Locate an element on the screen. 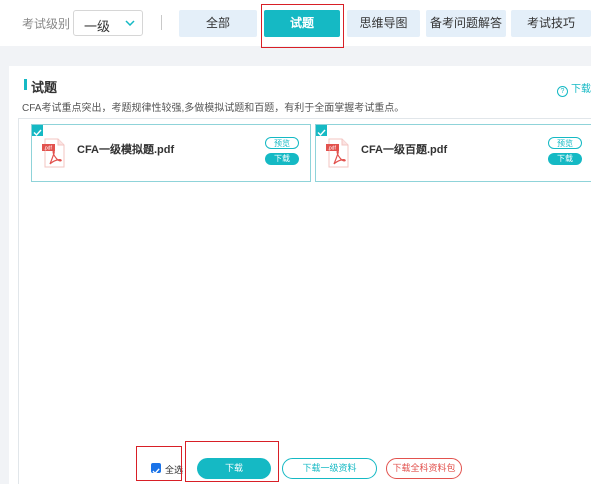  level-label: 考试级别 is located at coordinates (46, 24).